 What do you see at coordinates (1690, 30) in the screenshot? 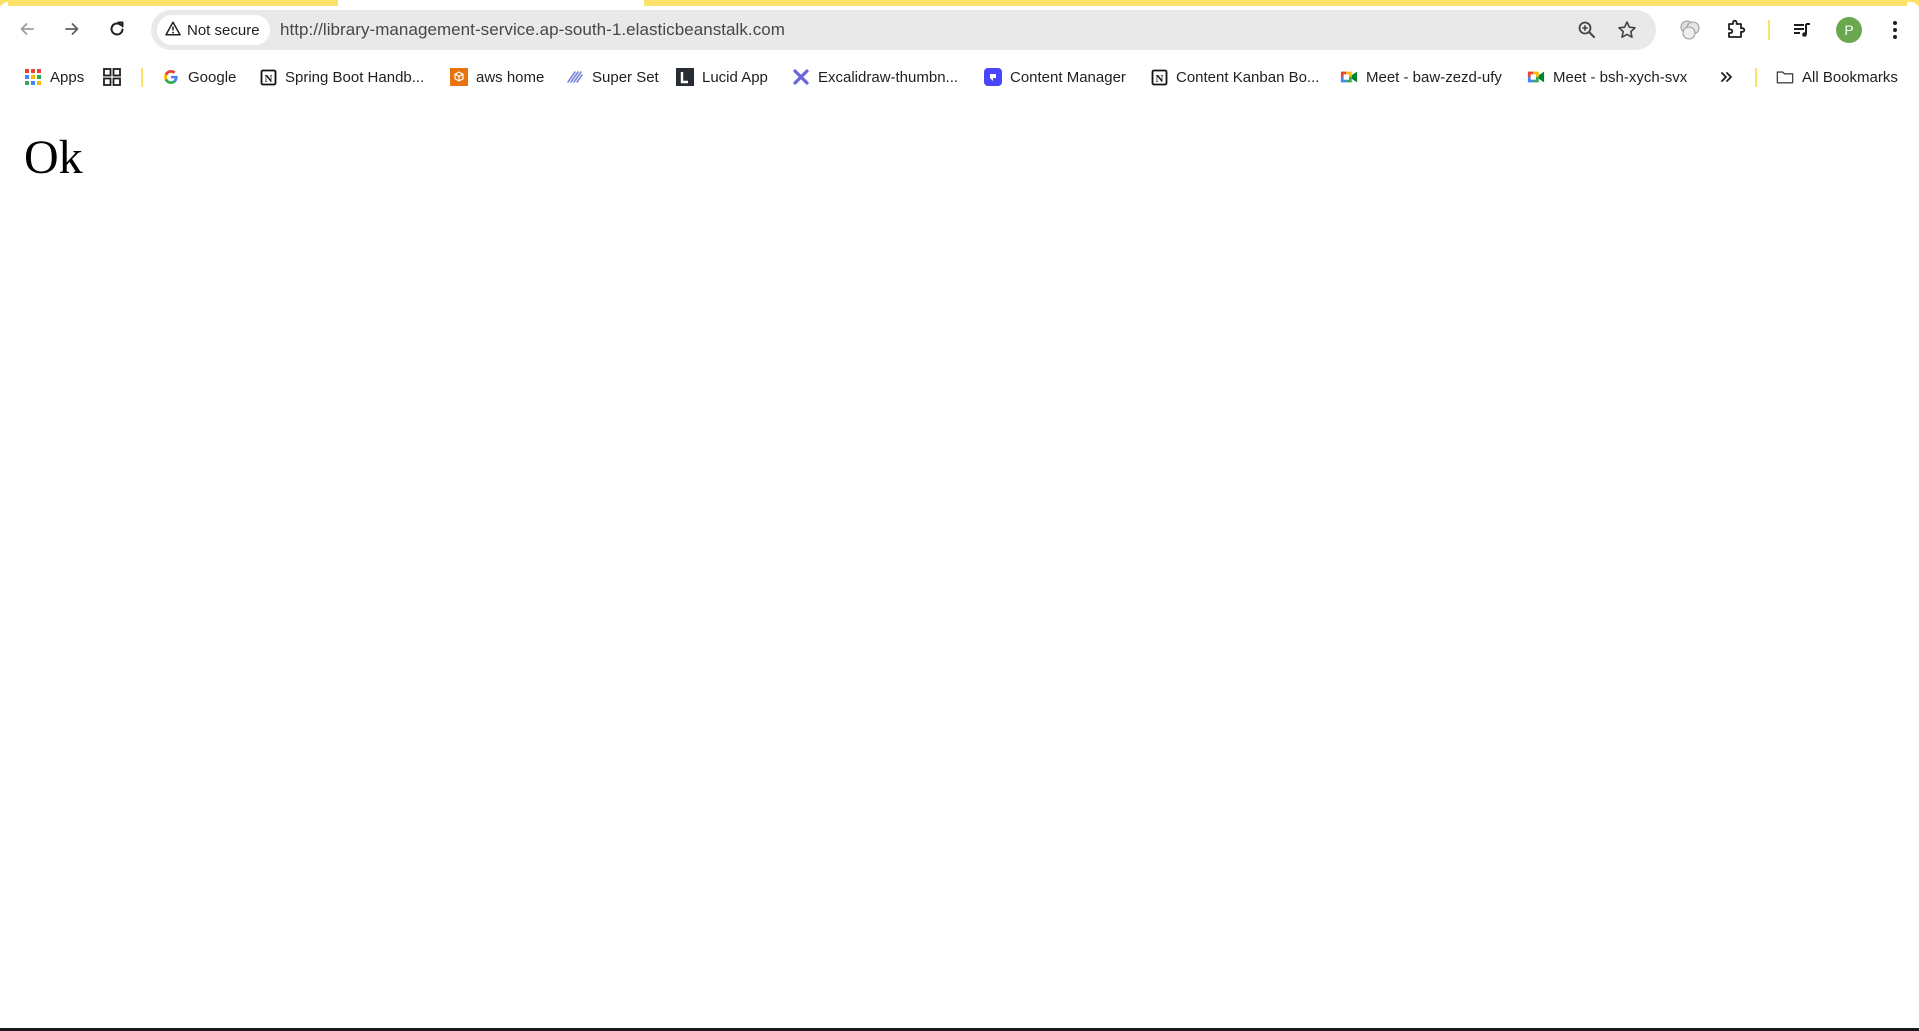
I see `extension-blob-icon` at bounding box center [1690, 30].